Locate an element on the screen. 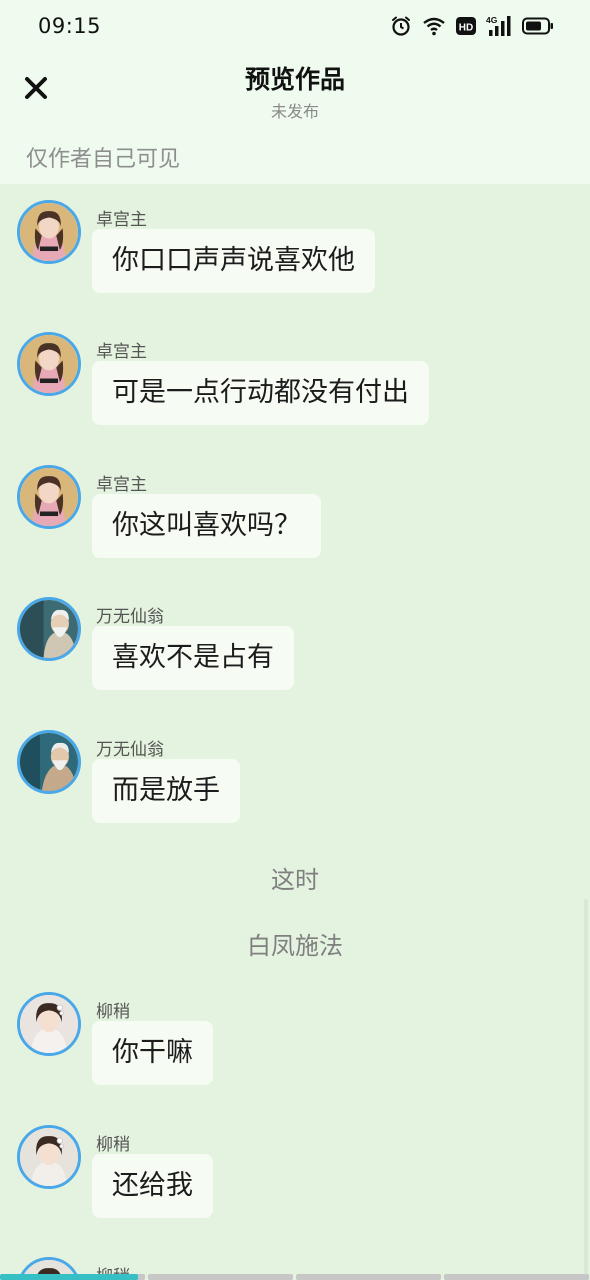 Image resolution: width=590 pixels, height=1280 pixels. visibility-note: 仅作者自己可见 is located at coordinates (103, 159).